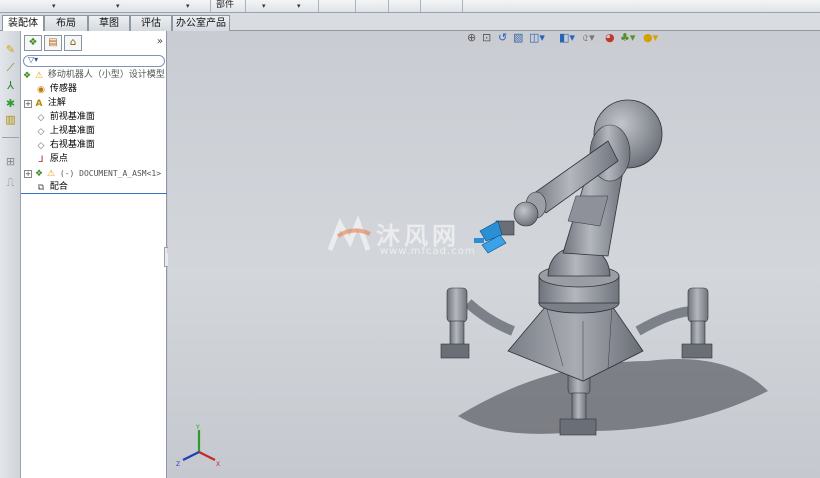  I want to click on parts-button: 部件, so click(225, 5).